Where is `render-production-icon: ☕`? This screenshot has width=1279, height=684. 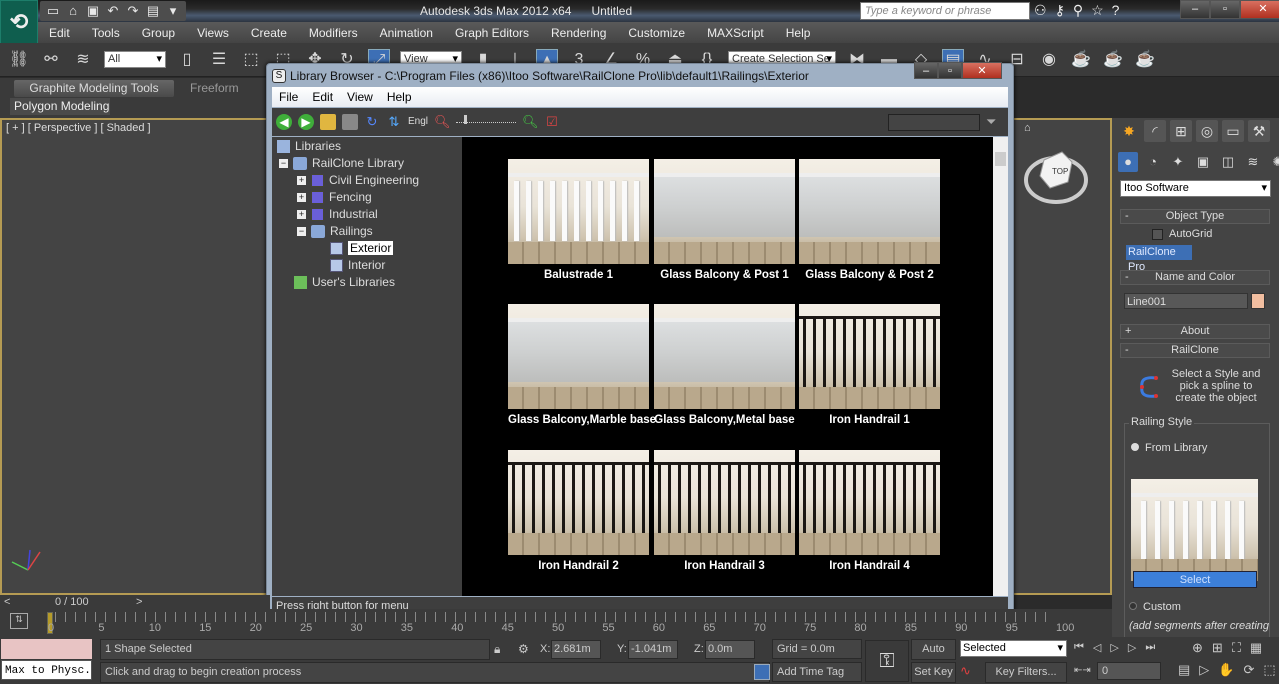 render-production-icon: ☕ is located at coordinates (1145, 60).